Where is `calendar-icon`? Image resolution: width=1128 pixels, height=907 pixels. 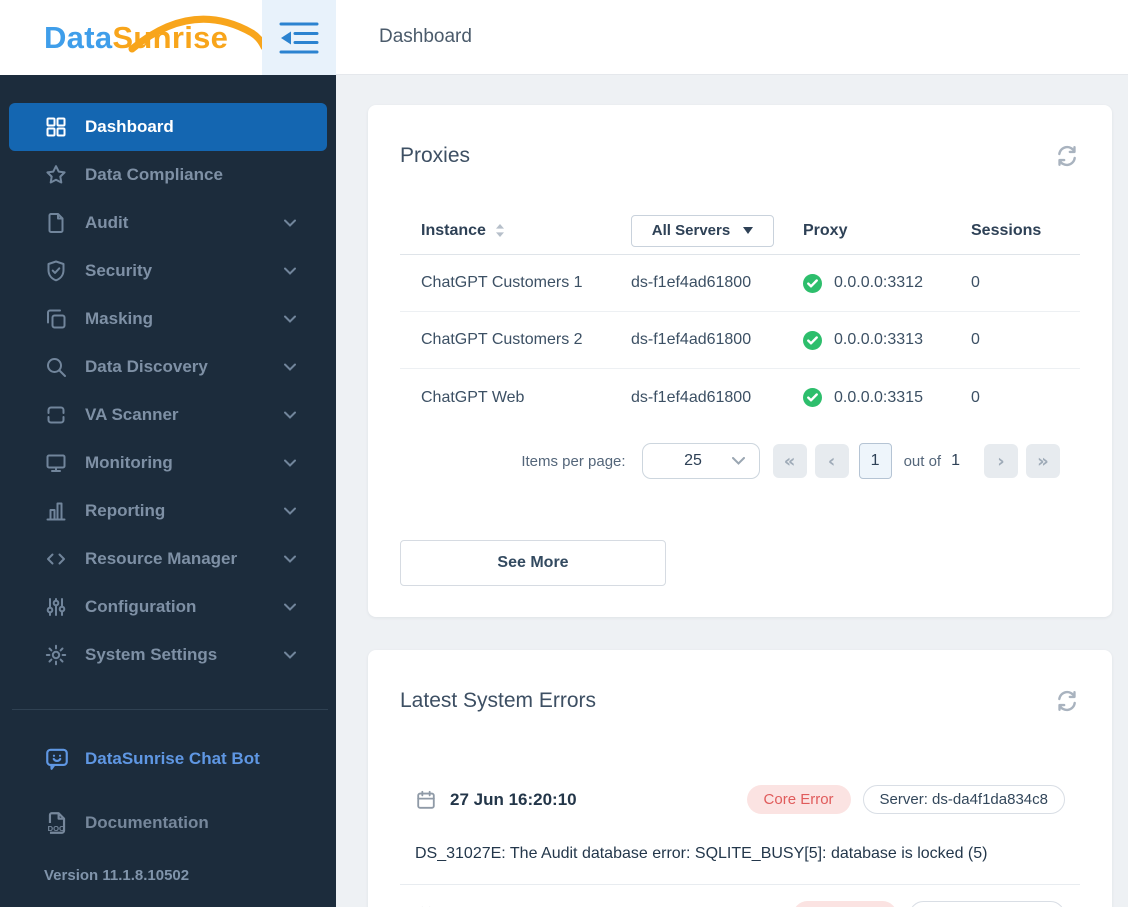 calendar-icon is located at coordinates (426, 800).